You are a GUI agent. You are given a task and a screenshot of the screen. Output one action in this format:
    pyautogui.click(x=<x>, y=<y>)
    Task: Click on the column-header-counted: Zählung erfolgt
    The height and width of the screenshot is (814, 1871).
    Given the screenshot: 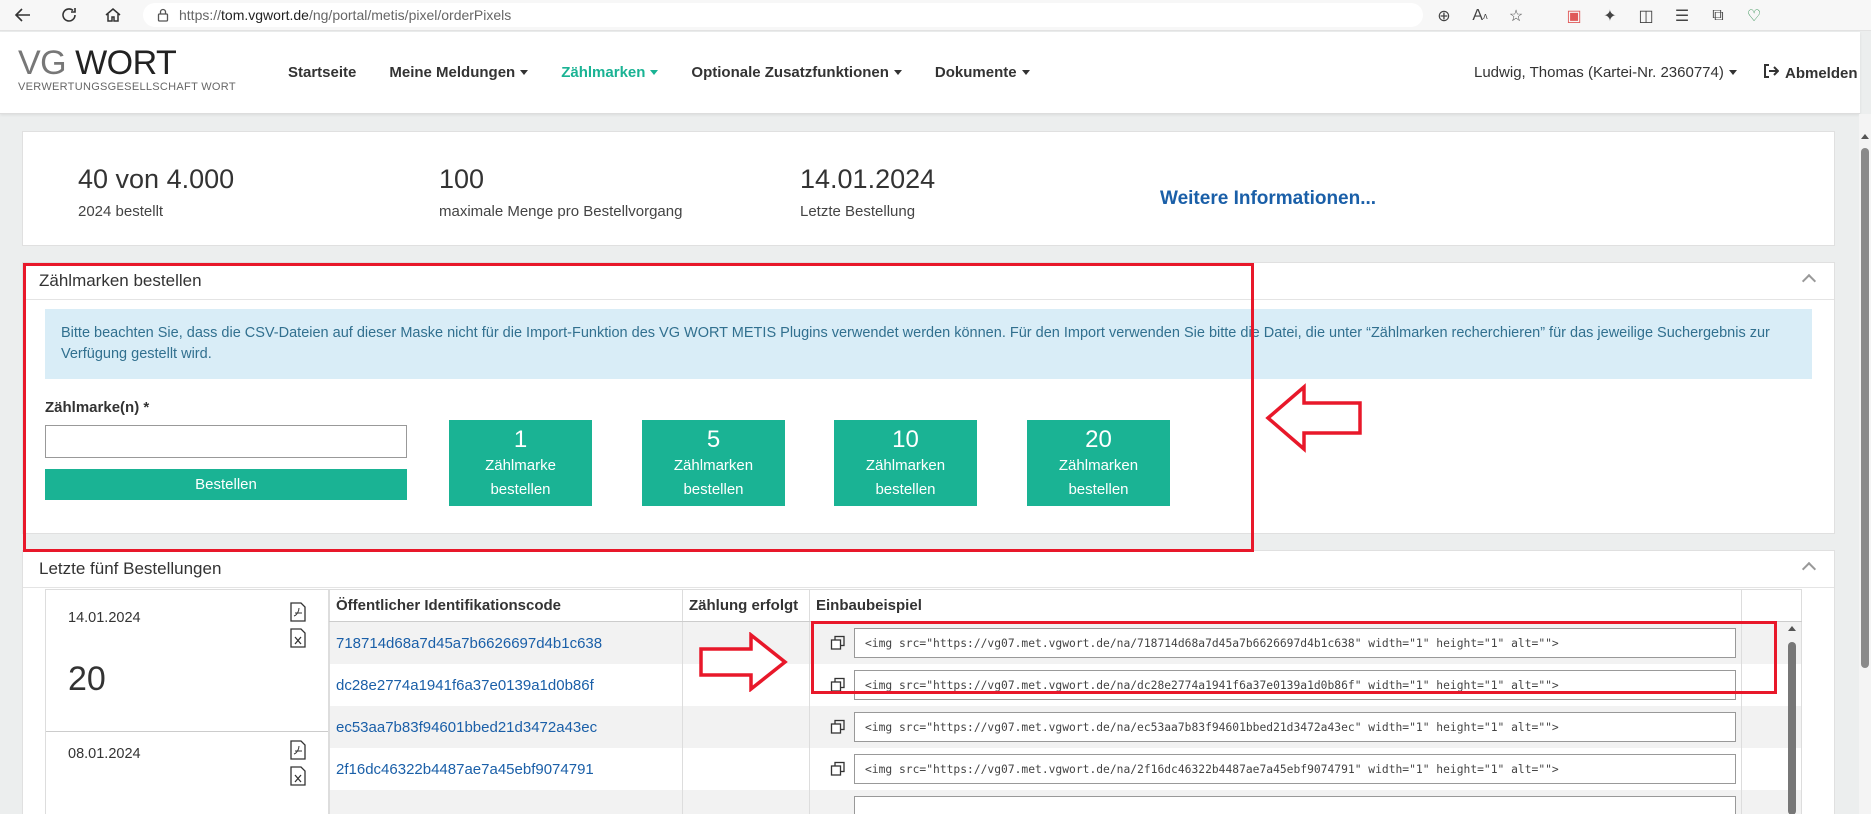 What is the action you would take?
    pyautogui.click(x=745, y=605)
    